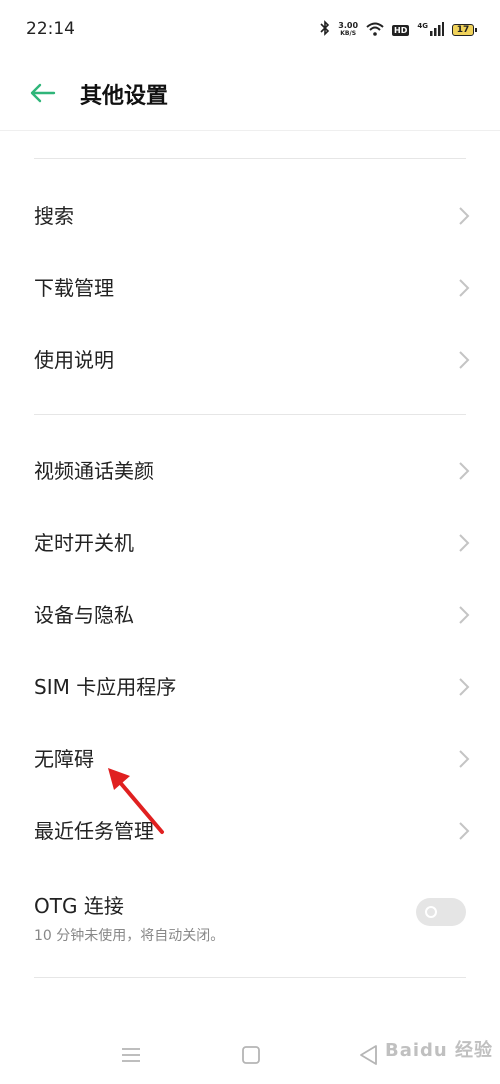  Describe the element at coordinates (84, 615) in the screenshot. I see `settings-item-label: 设备与隐私` at that location.